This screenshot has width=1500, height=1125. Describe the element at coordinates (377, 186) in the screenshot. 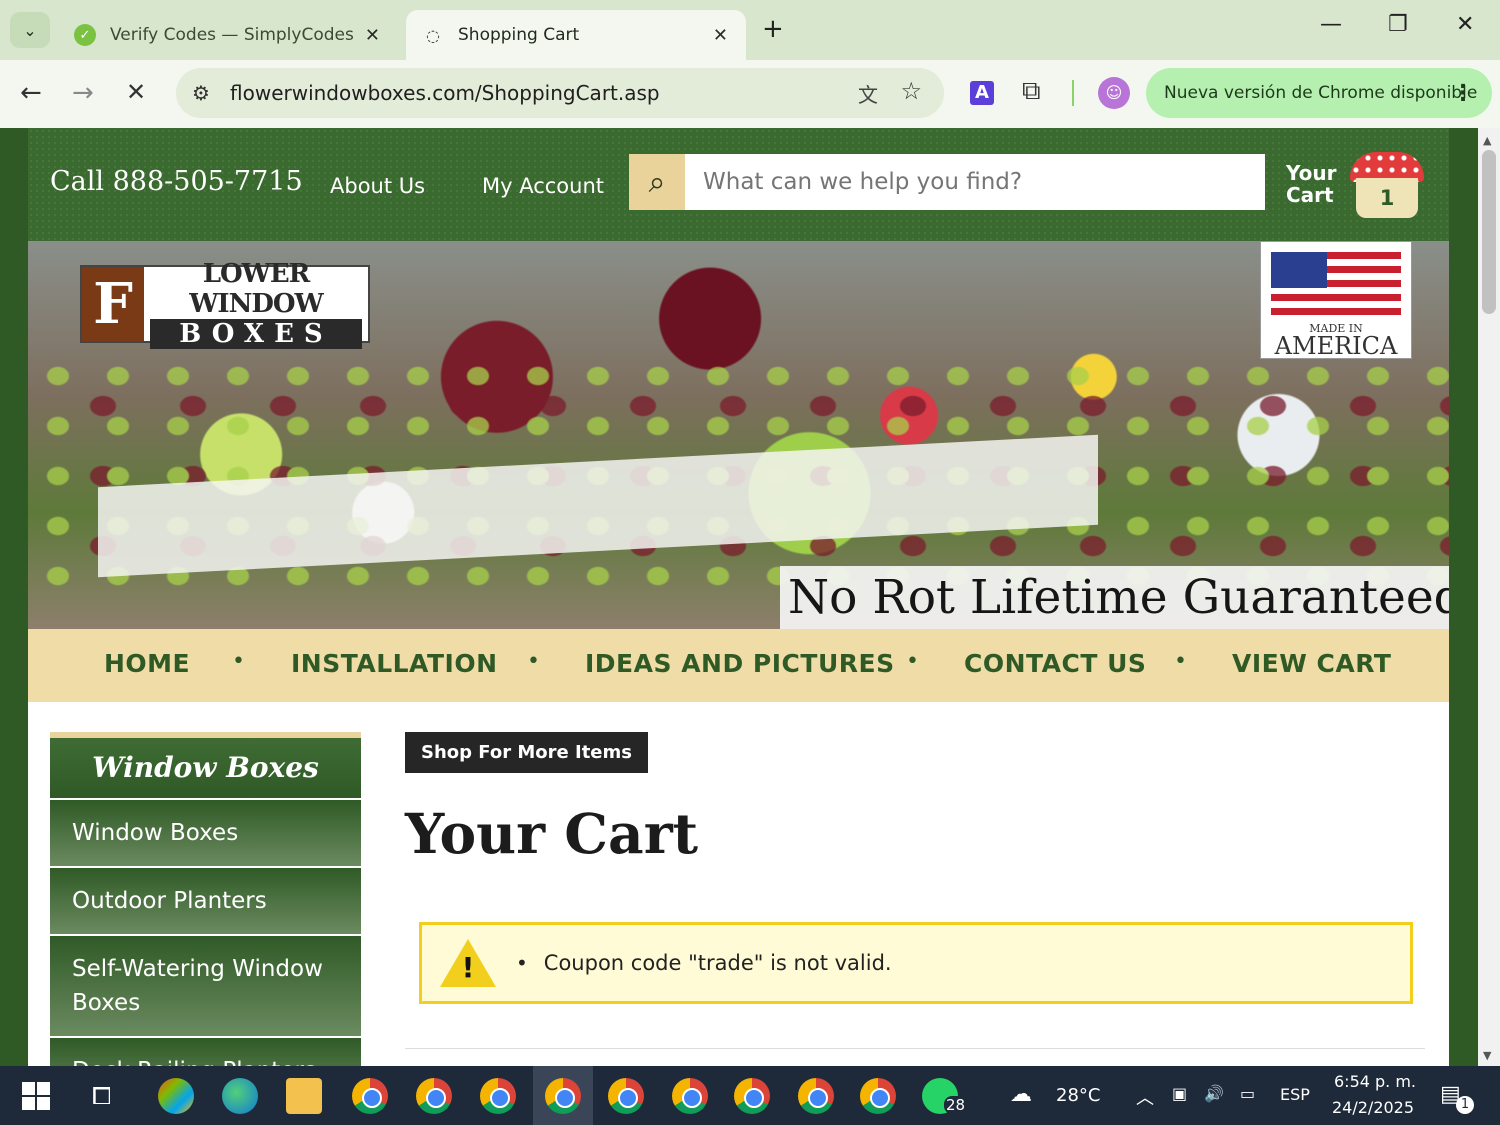

I see `about-us-link: About Us` at that location.